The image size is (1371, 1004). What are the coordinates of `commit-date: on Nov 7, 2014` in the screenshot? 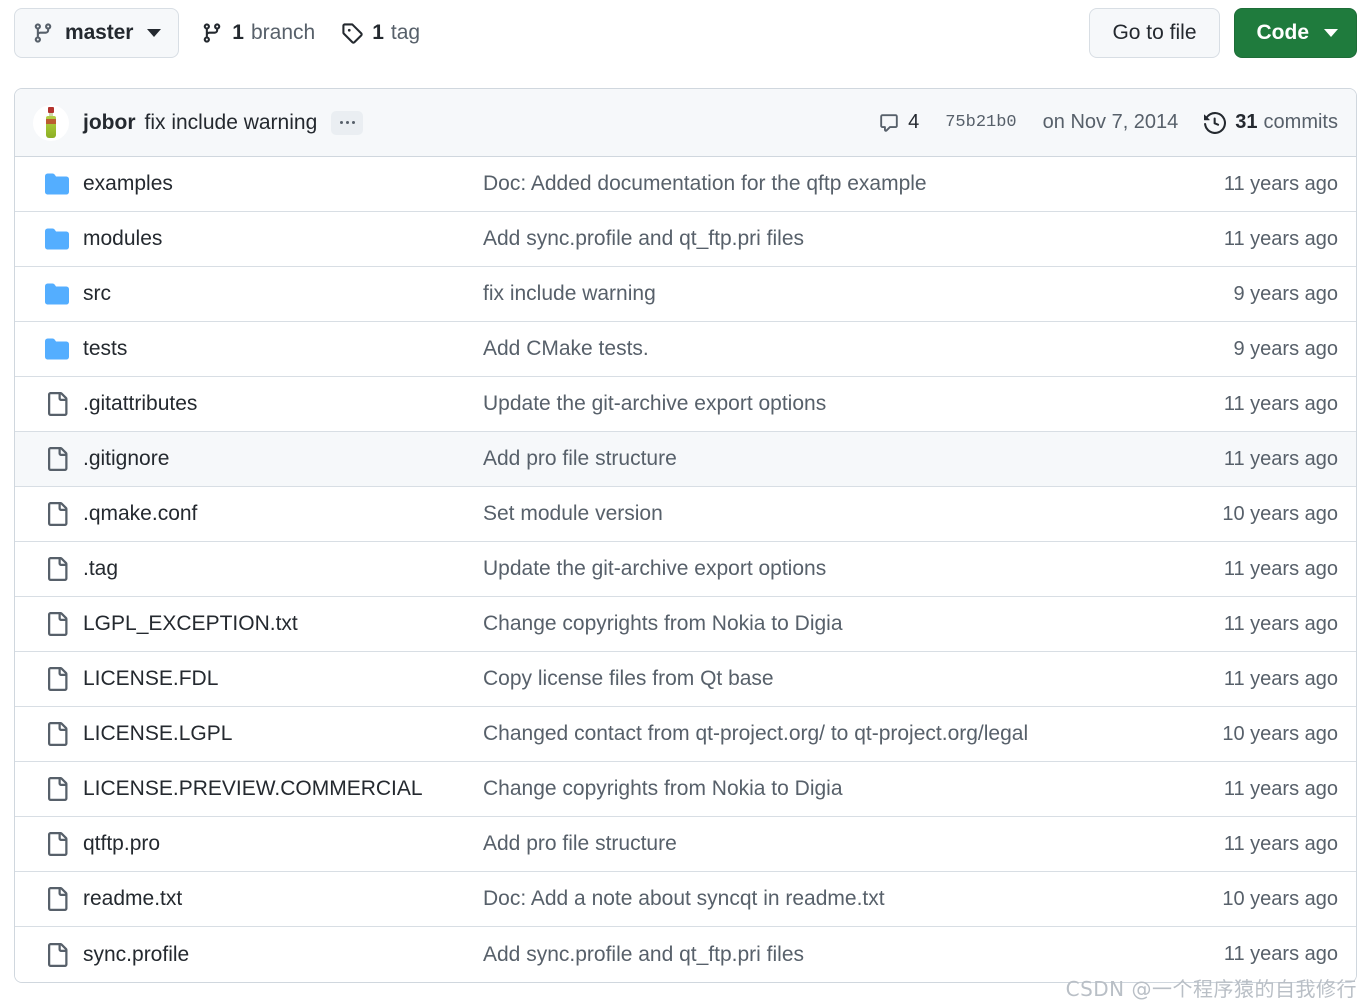 It's located at (1110, 122).